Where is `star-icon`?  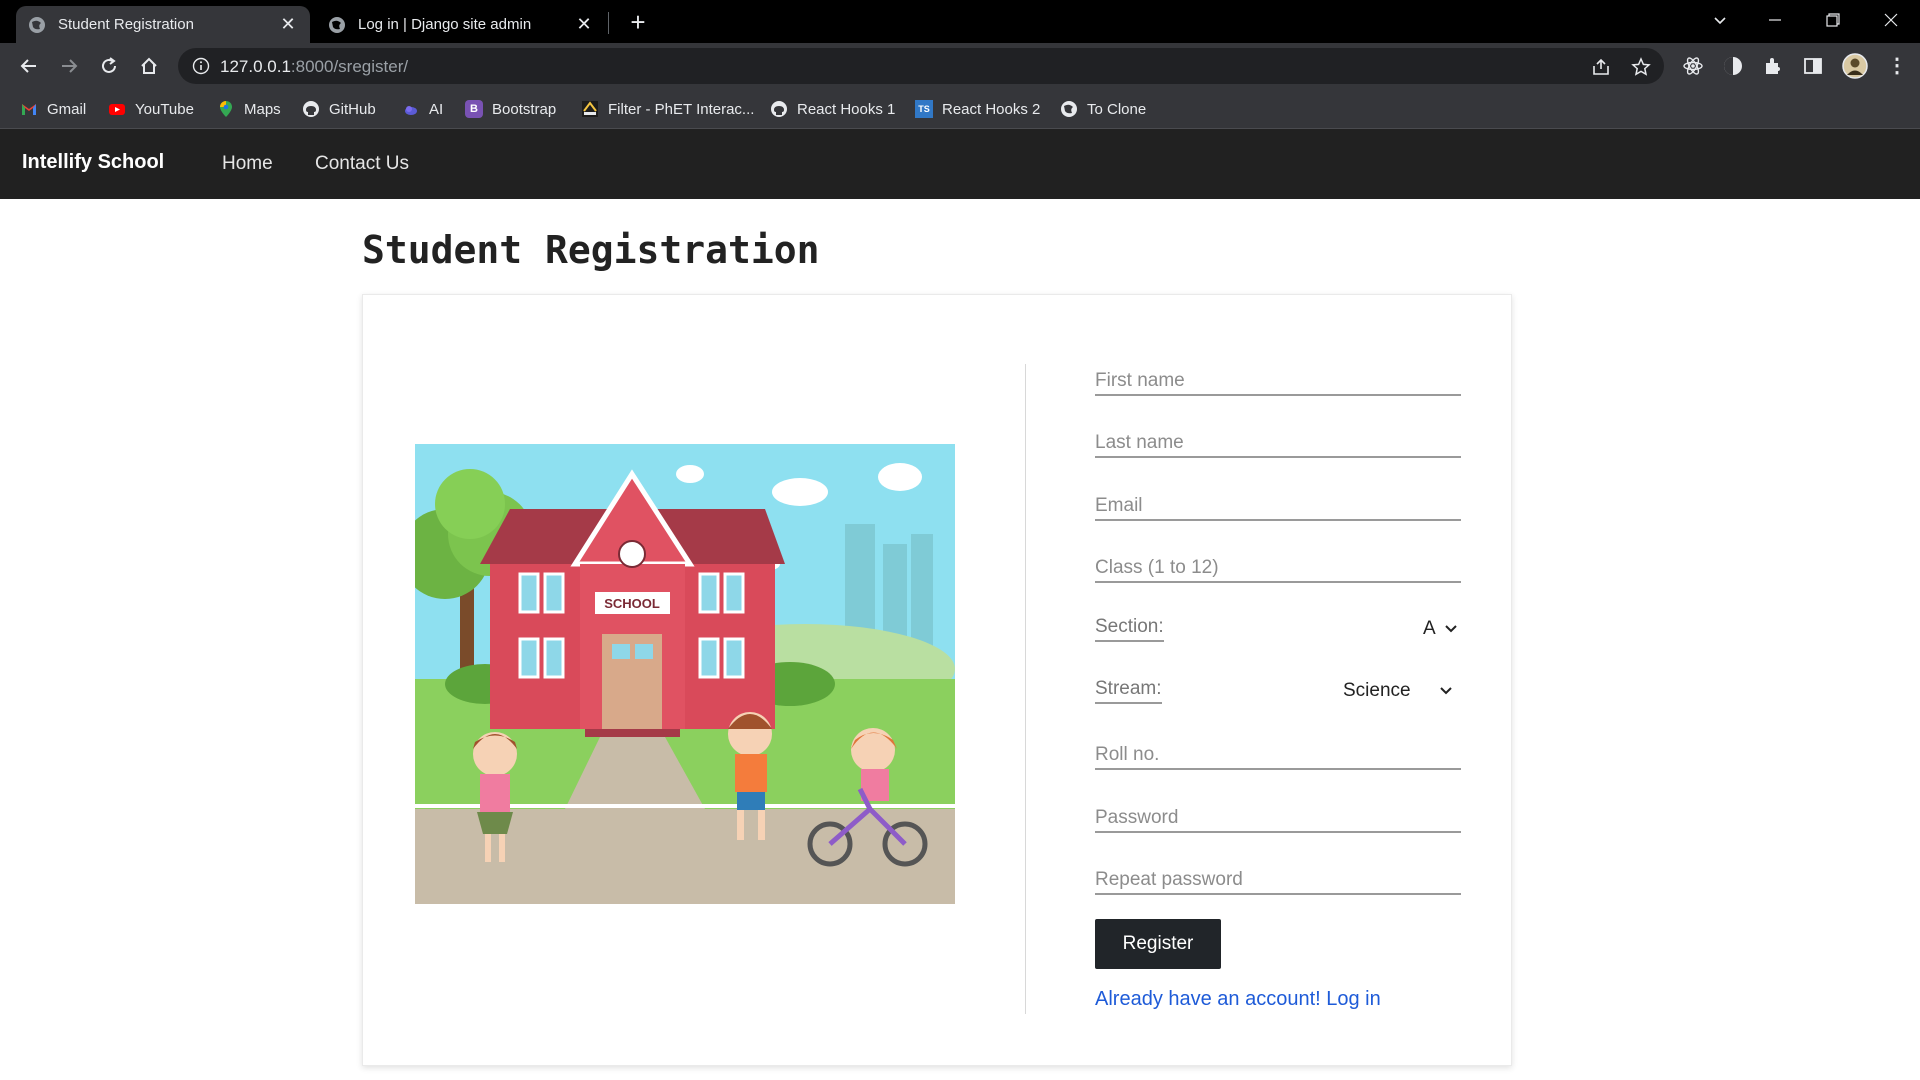 star-icon is located at coordinates (1641, 67).